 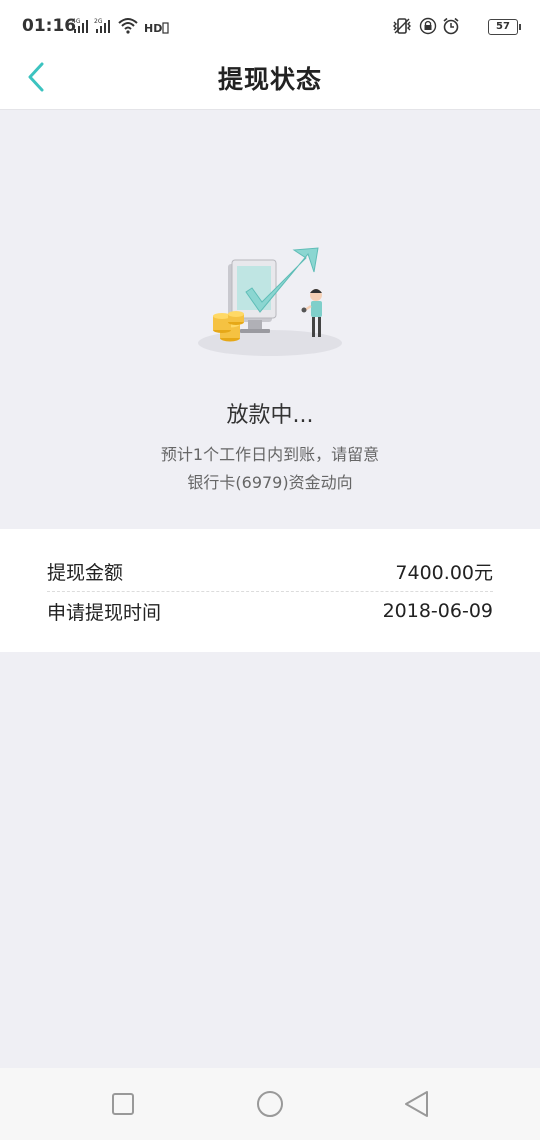 What do you see at coordinates (80, 25) in the screenshot?
I see `signal-4g-icon: 4G` at bounding box center [80, 25].